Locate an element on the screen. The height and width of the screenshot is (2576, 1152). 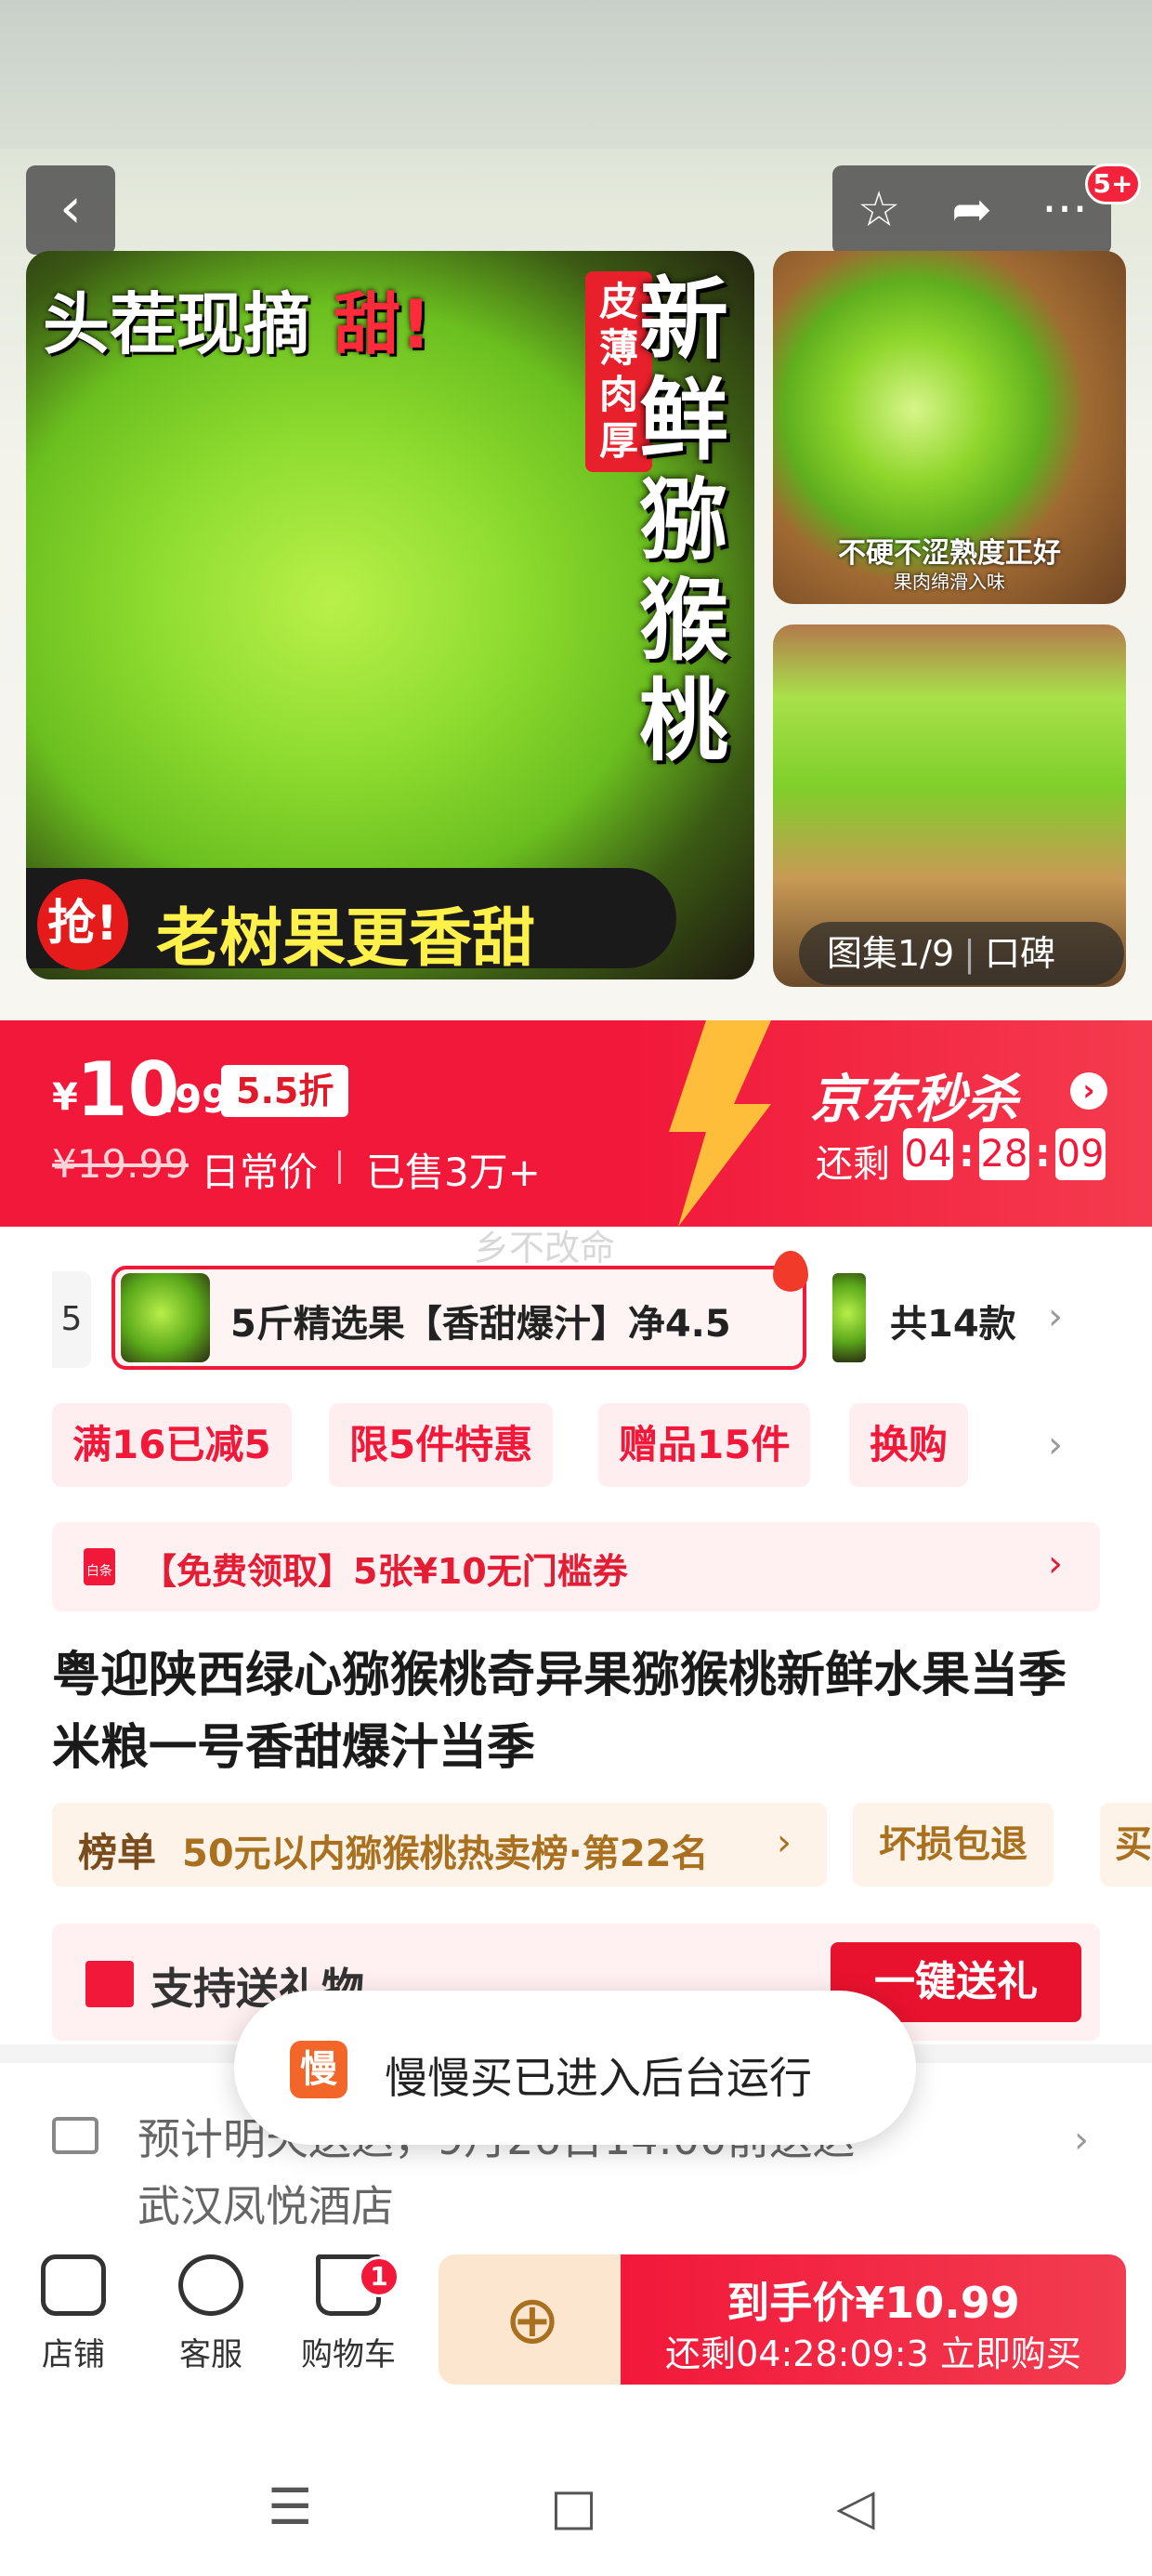
price-fraction: .99 is located at coordinates (194, 1099).